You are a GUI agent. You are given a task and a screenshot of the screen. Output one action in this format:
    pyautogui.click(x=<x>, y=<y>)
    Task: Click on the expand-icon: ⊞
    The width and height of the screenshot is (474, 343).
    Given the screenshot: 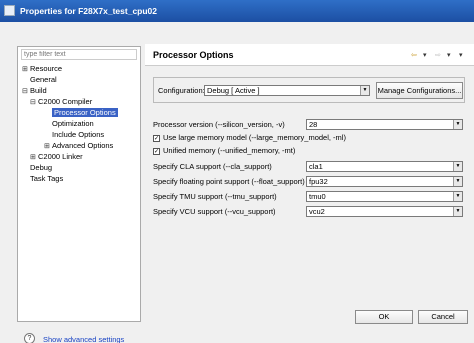 What is the action you would take?
    pyautogui.click(x=26, y=69)
    